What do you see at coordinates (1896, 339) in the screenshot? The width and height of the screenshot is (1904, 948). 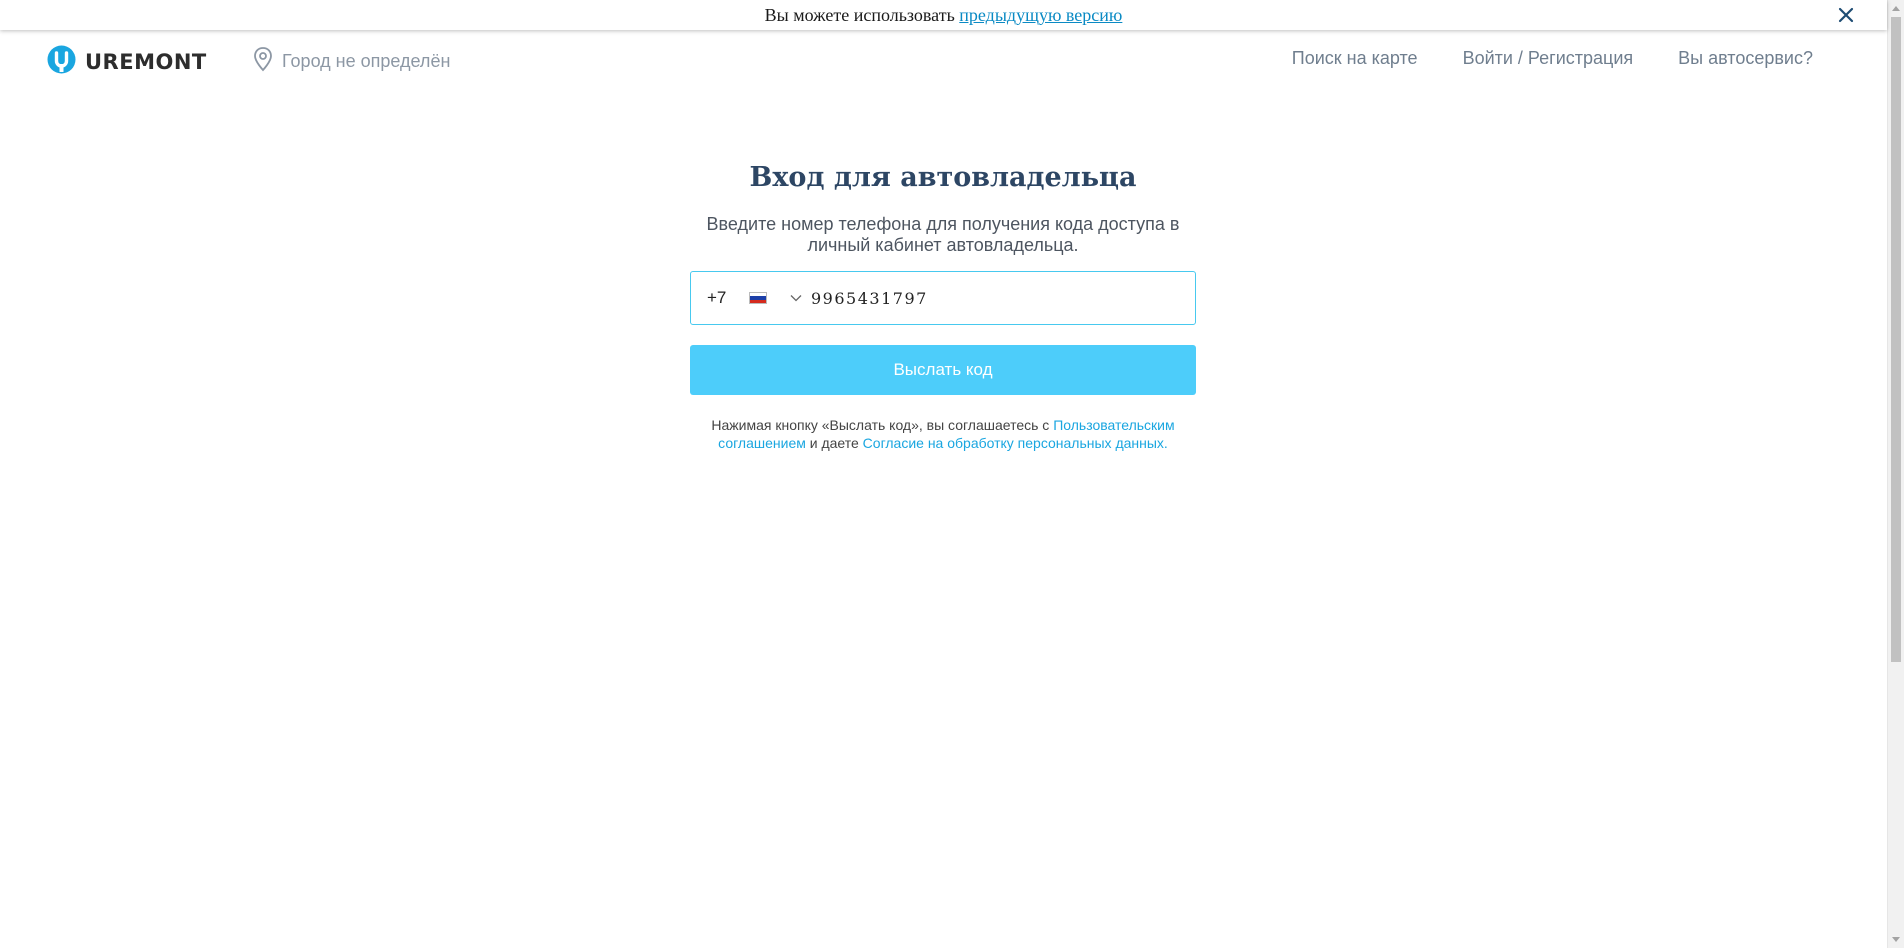 I see `scrollbar-thumb` at bounding box center [1896, 339].